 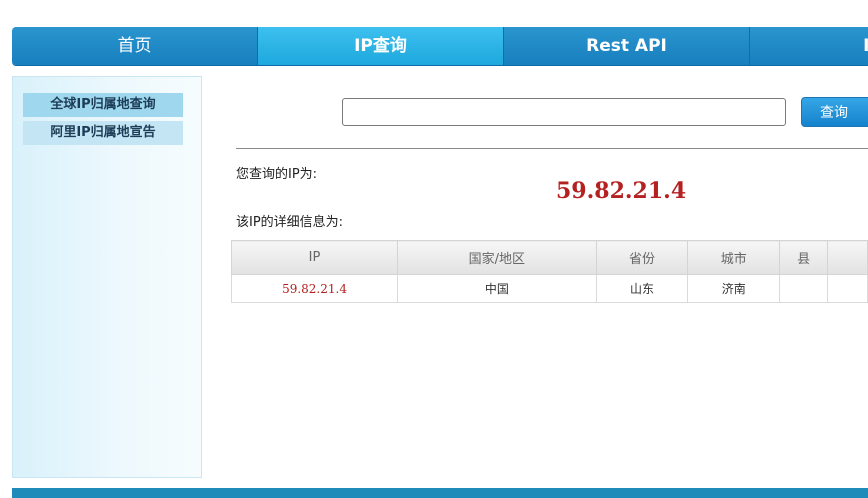 I want to click on detail-label: 该IP的详细信息为:, so click(x=290, y=222).